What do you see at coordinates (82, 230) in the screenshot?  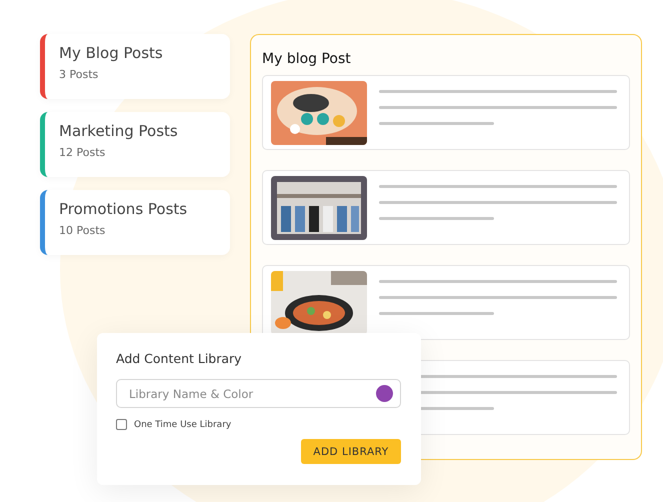 I see `post-count: 10 Posts` at bounding box center [82, 230].